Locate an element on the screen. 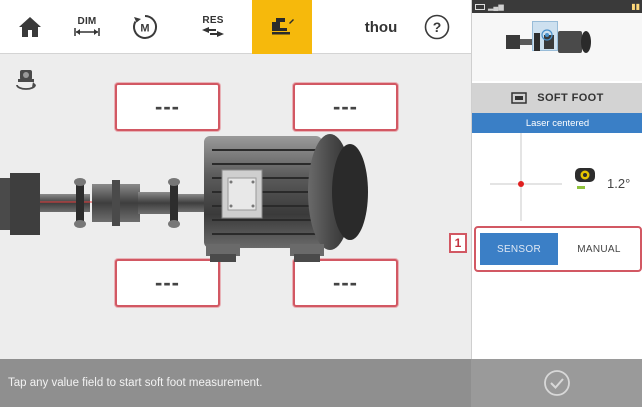 Image resolution: width=642 pixels, height=407 pixels. front-right-foot-field: --- is located at coordinates (345, 107).